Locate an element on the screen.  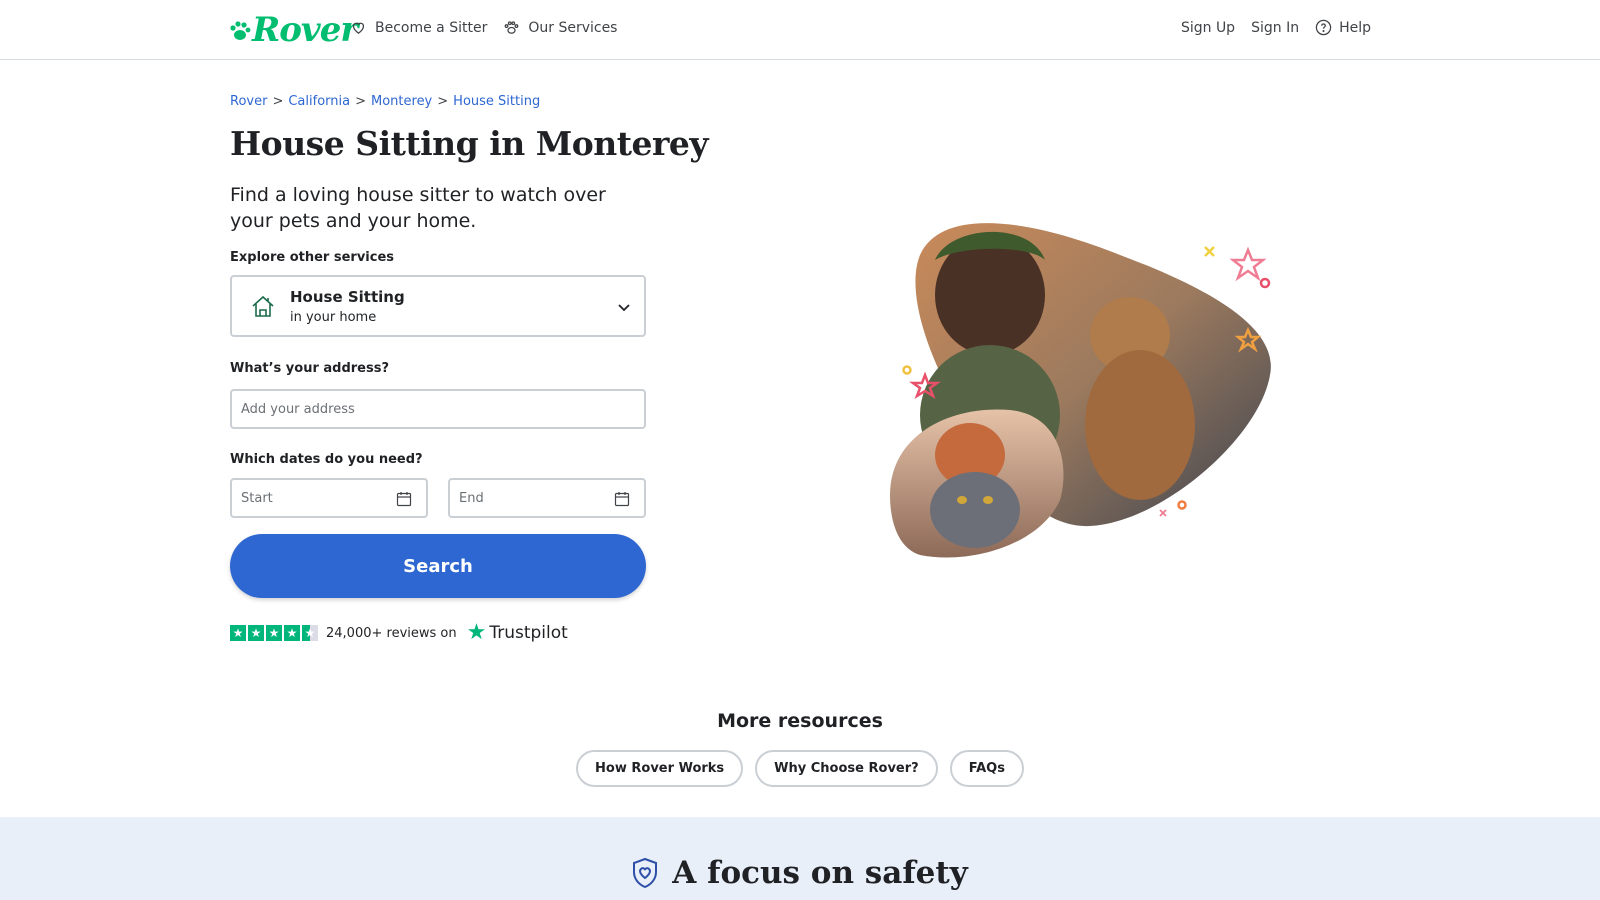
breadcrumb-monterey: Monterey is located at coordinates (401, 101).